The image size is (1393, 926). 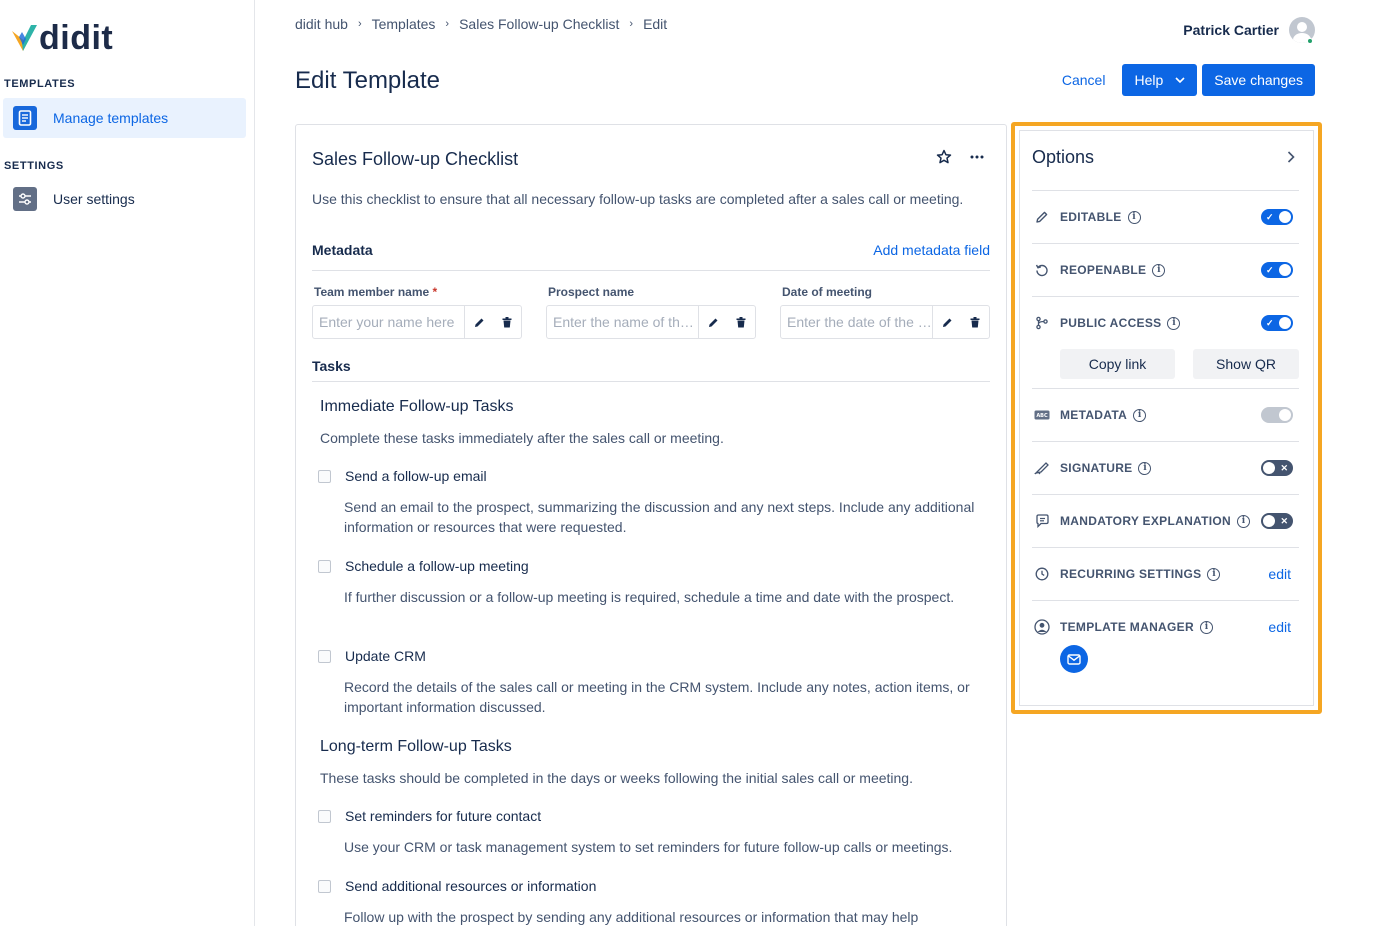 I want to click on share-link-icon, so click(x=1042, y=323).